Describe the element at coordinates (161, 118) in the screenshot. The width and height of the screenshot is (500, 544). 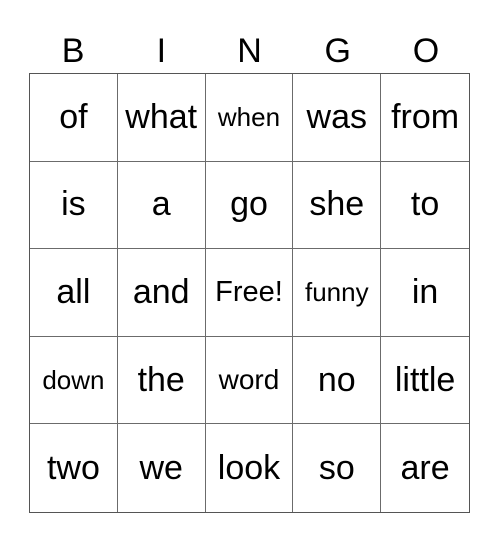
I see `bingo-cell: what` at that location.